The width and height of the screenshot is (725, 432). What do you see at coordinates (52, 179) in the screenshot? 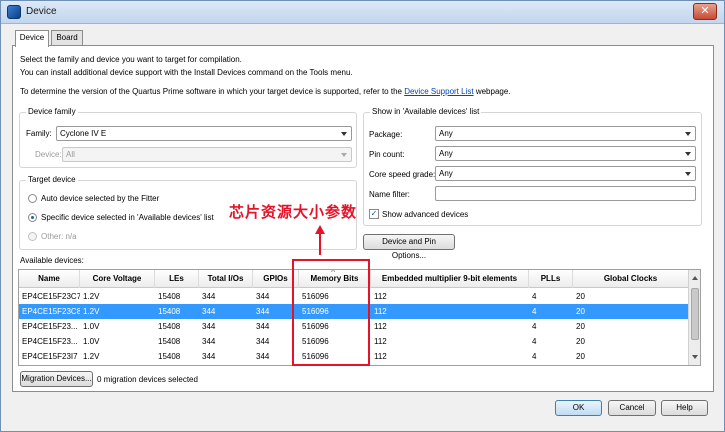
I see `target-device-title: Target device` at bounding box center [52, 179].